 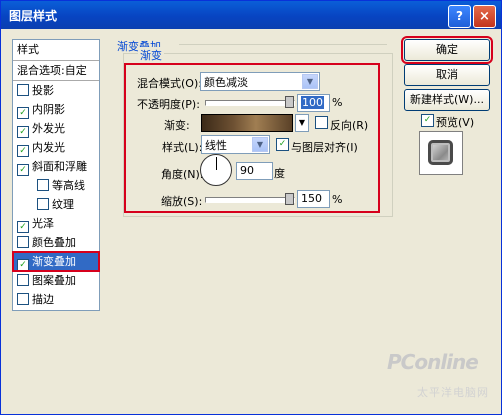 I want to click on style-item-label: 斜面和浮雕, so click(x=59, y=166).